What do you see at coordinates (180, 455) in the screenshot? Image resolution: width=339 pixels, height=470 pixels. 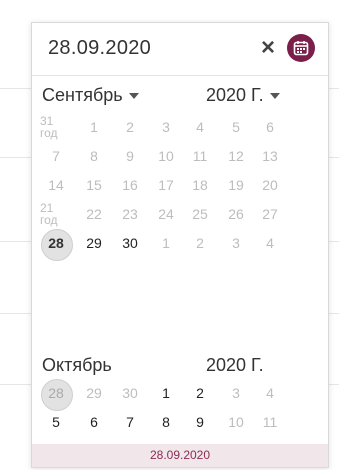 I see `selected-date-footer: 28.09.2020` at bounding box center [180, 455].